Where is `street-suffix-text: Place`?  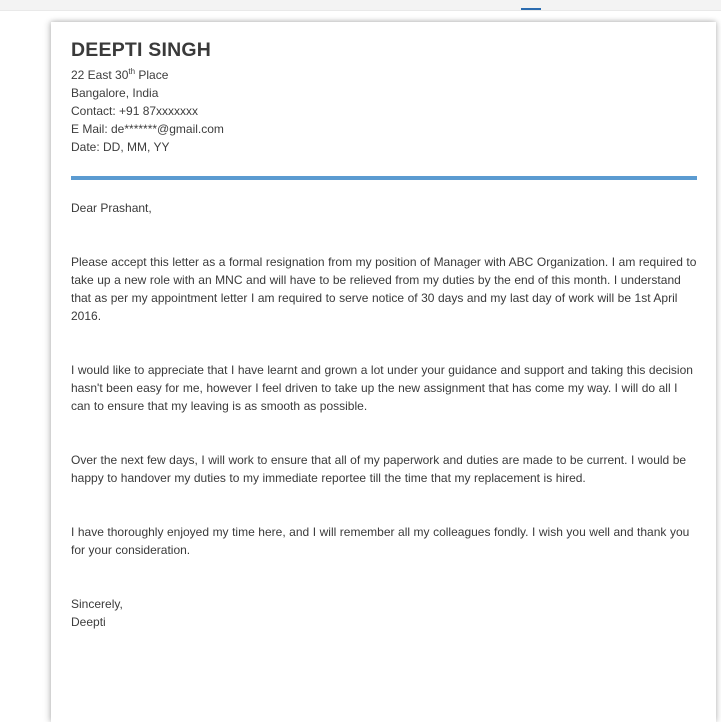 street-suffix-text: Place is located at coordinates (152, 75).